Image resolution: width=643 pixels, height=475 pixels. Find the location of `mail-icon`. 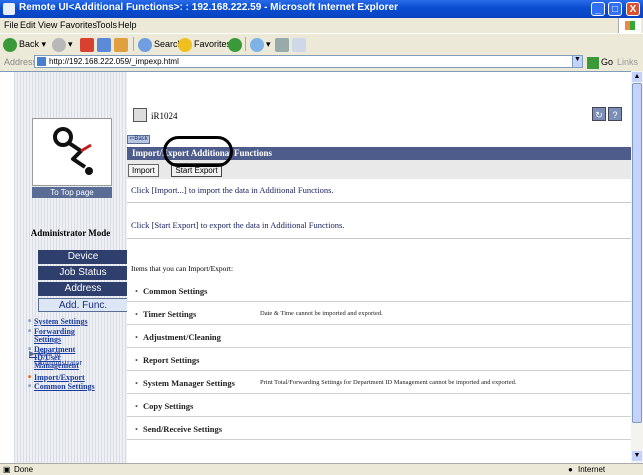

mail-icon is located at coordinates (257, 44).